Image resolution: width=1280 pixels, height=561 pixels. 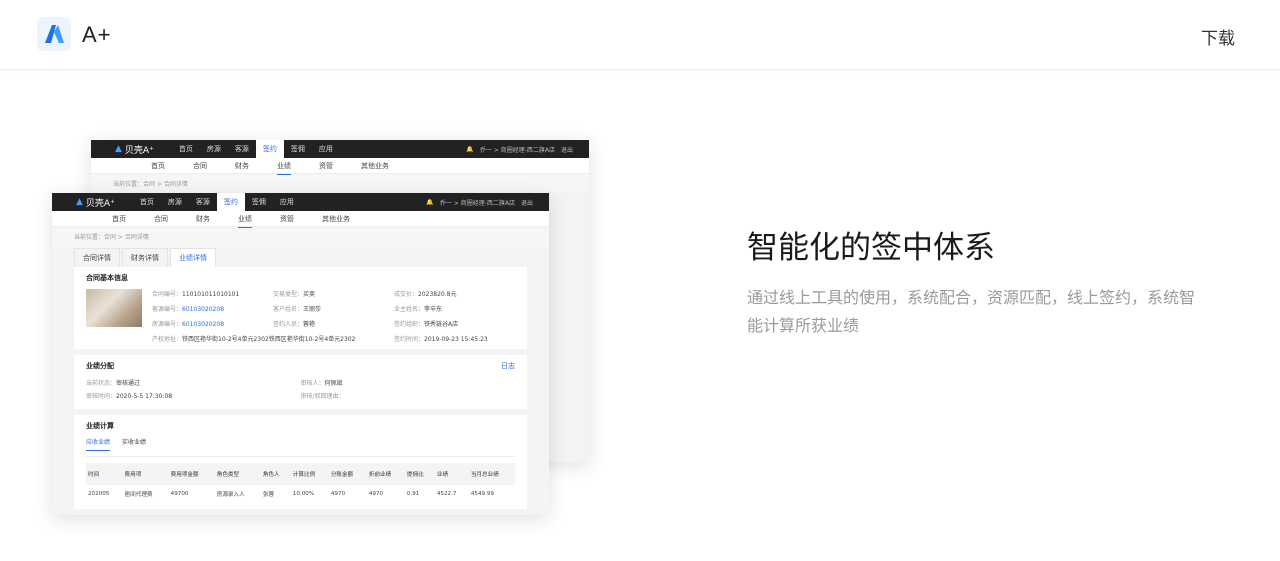 I want to click on table-cell: 房源录入人, so click(x=230, y=495).